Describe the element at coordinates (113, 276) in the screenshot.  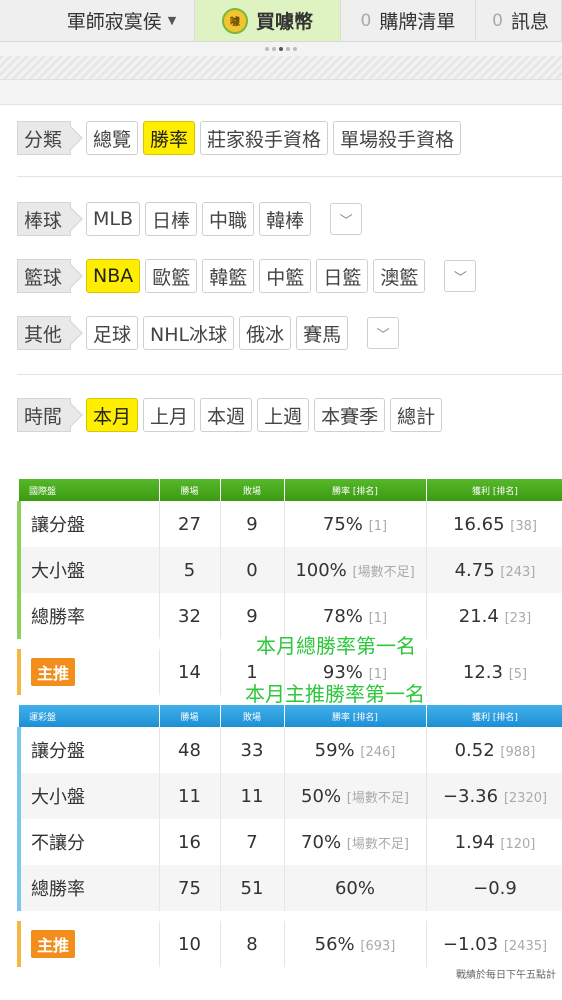
I see `league-nba: NBA` at that location.